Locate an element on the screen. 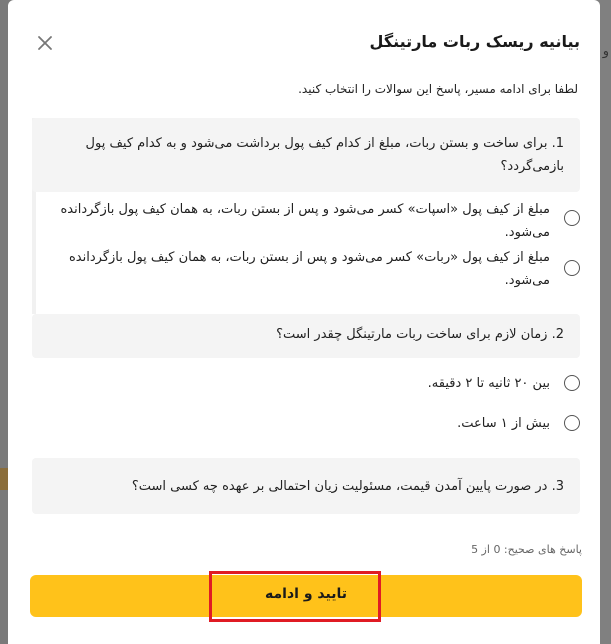 The width and height of the screenshot is (611, 644). question-2-option-2: بیش از ۱ ساعت. is located at coordinates (306, 423).